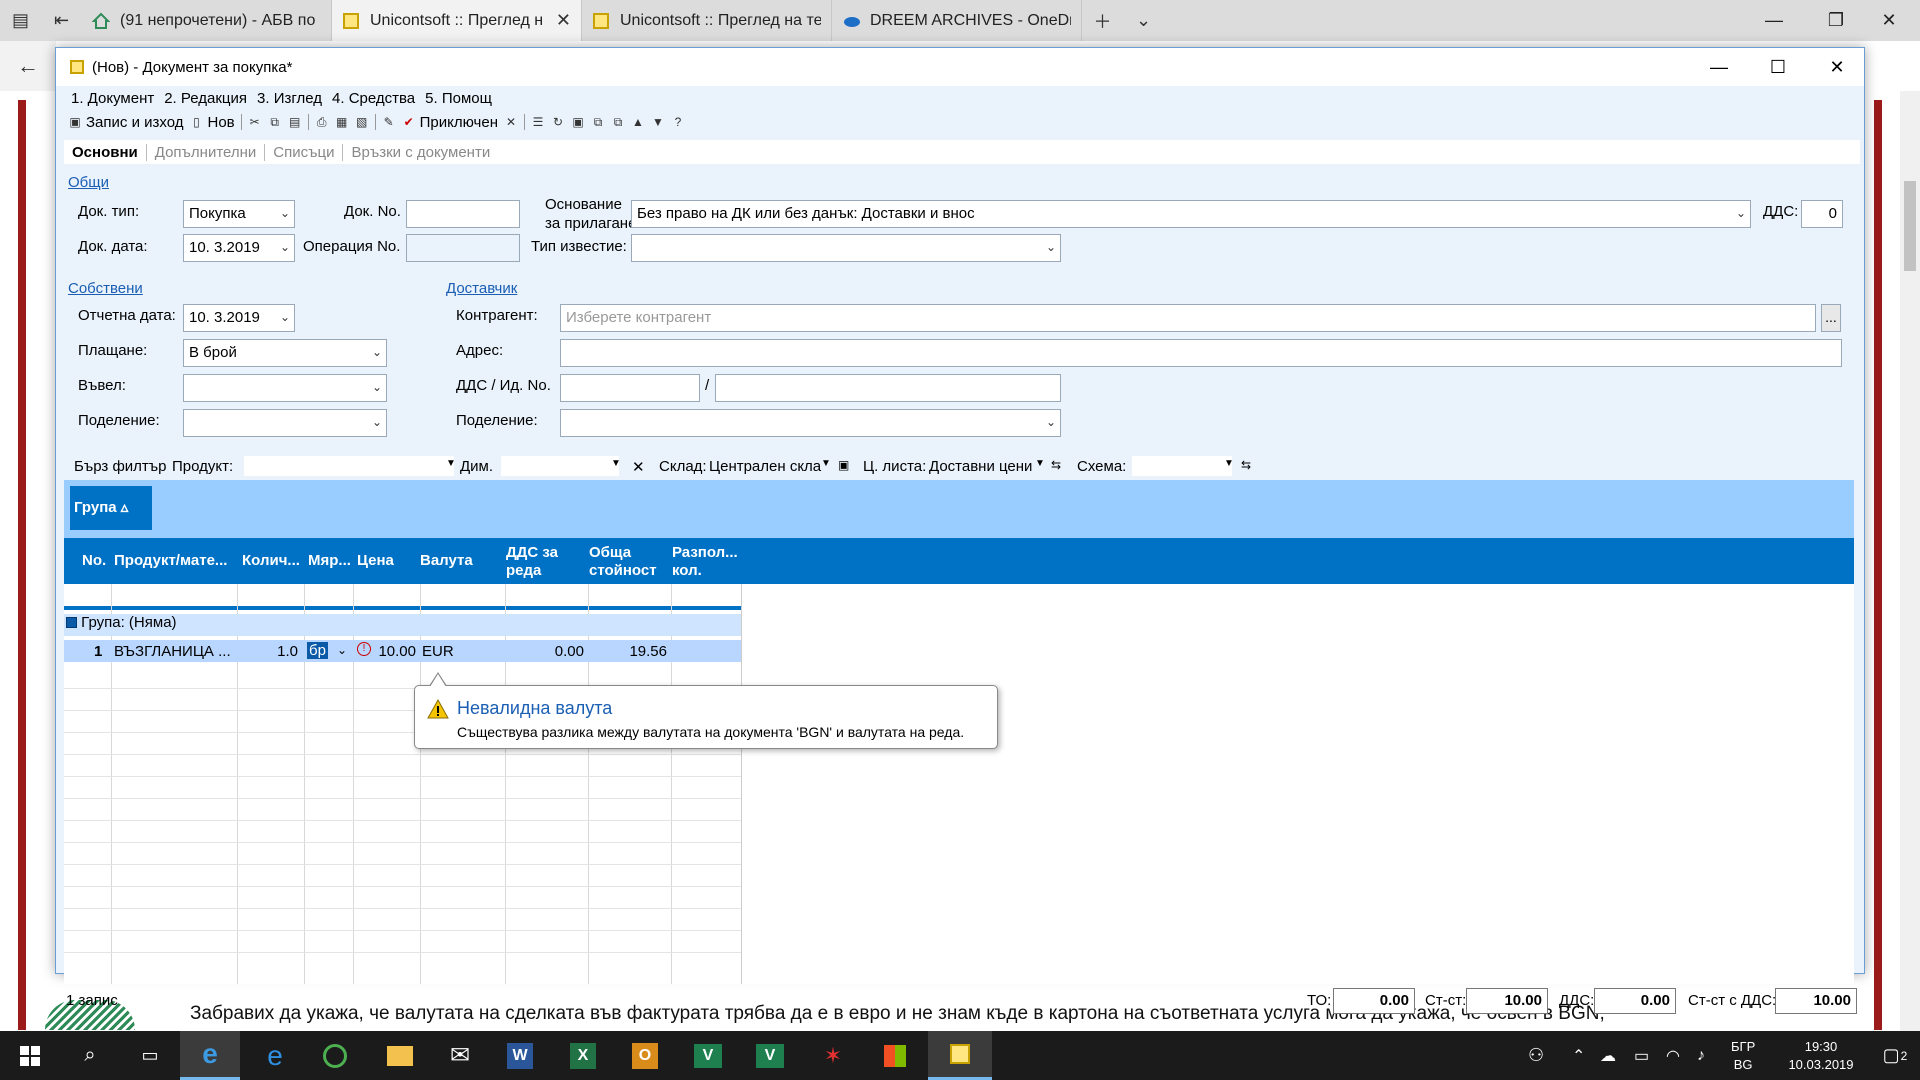 This screenshot has height=1080, width=1920. Describe the element at coordinates (239, 248) in the screenshot. I see `doc-date-picker: 10. 3.2019 ⌄` at that location.